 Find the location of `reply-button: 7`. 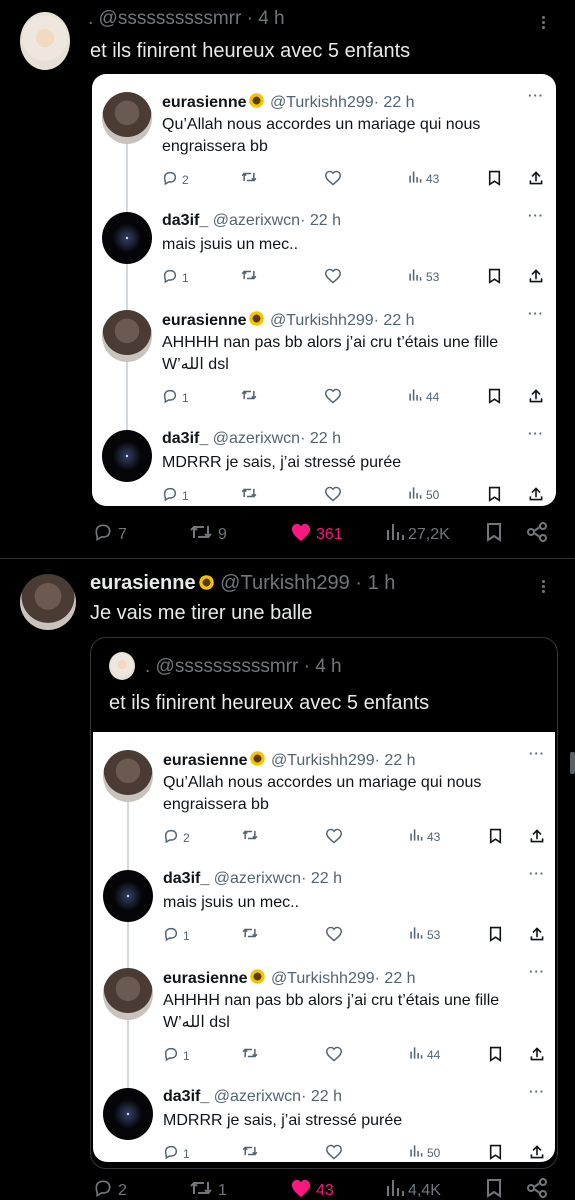

reply-button: 7 is located at coordinates (109, 534).